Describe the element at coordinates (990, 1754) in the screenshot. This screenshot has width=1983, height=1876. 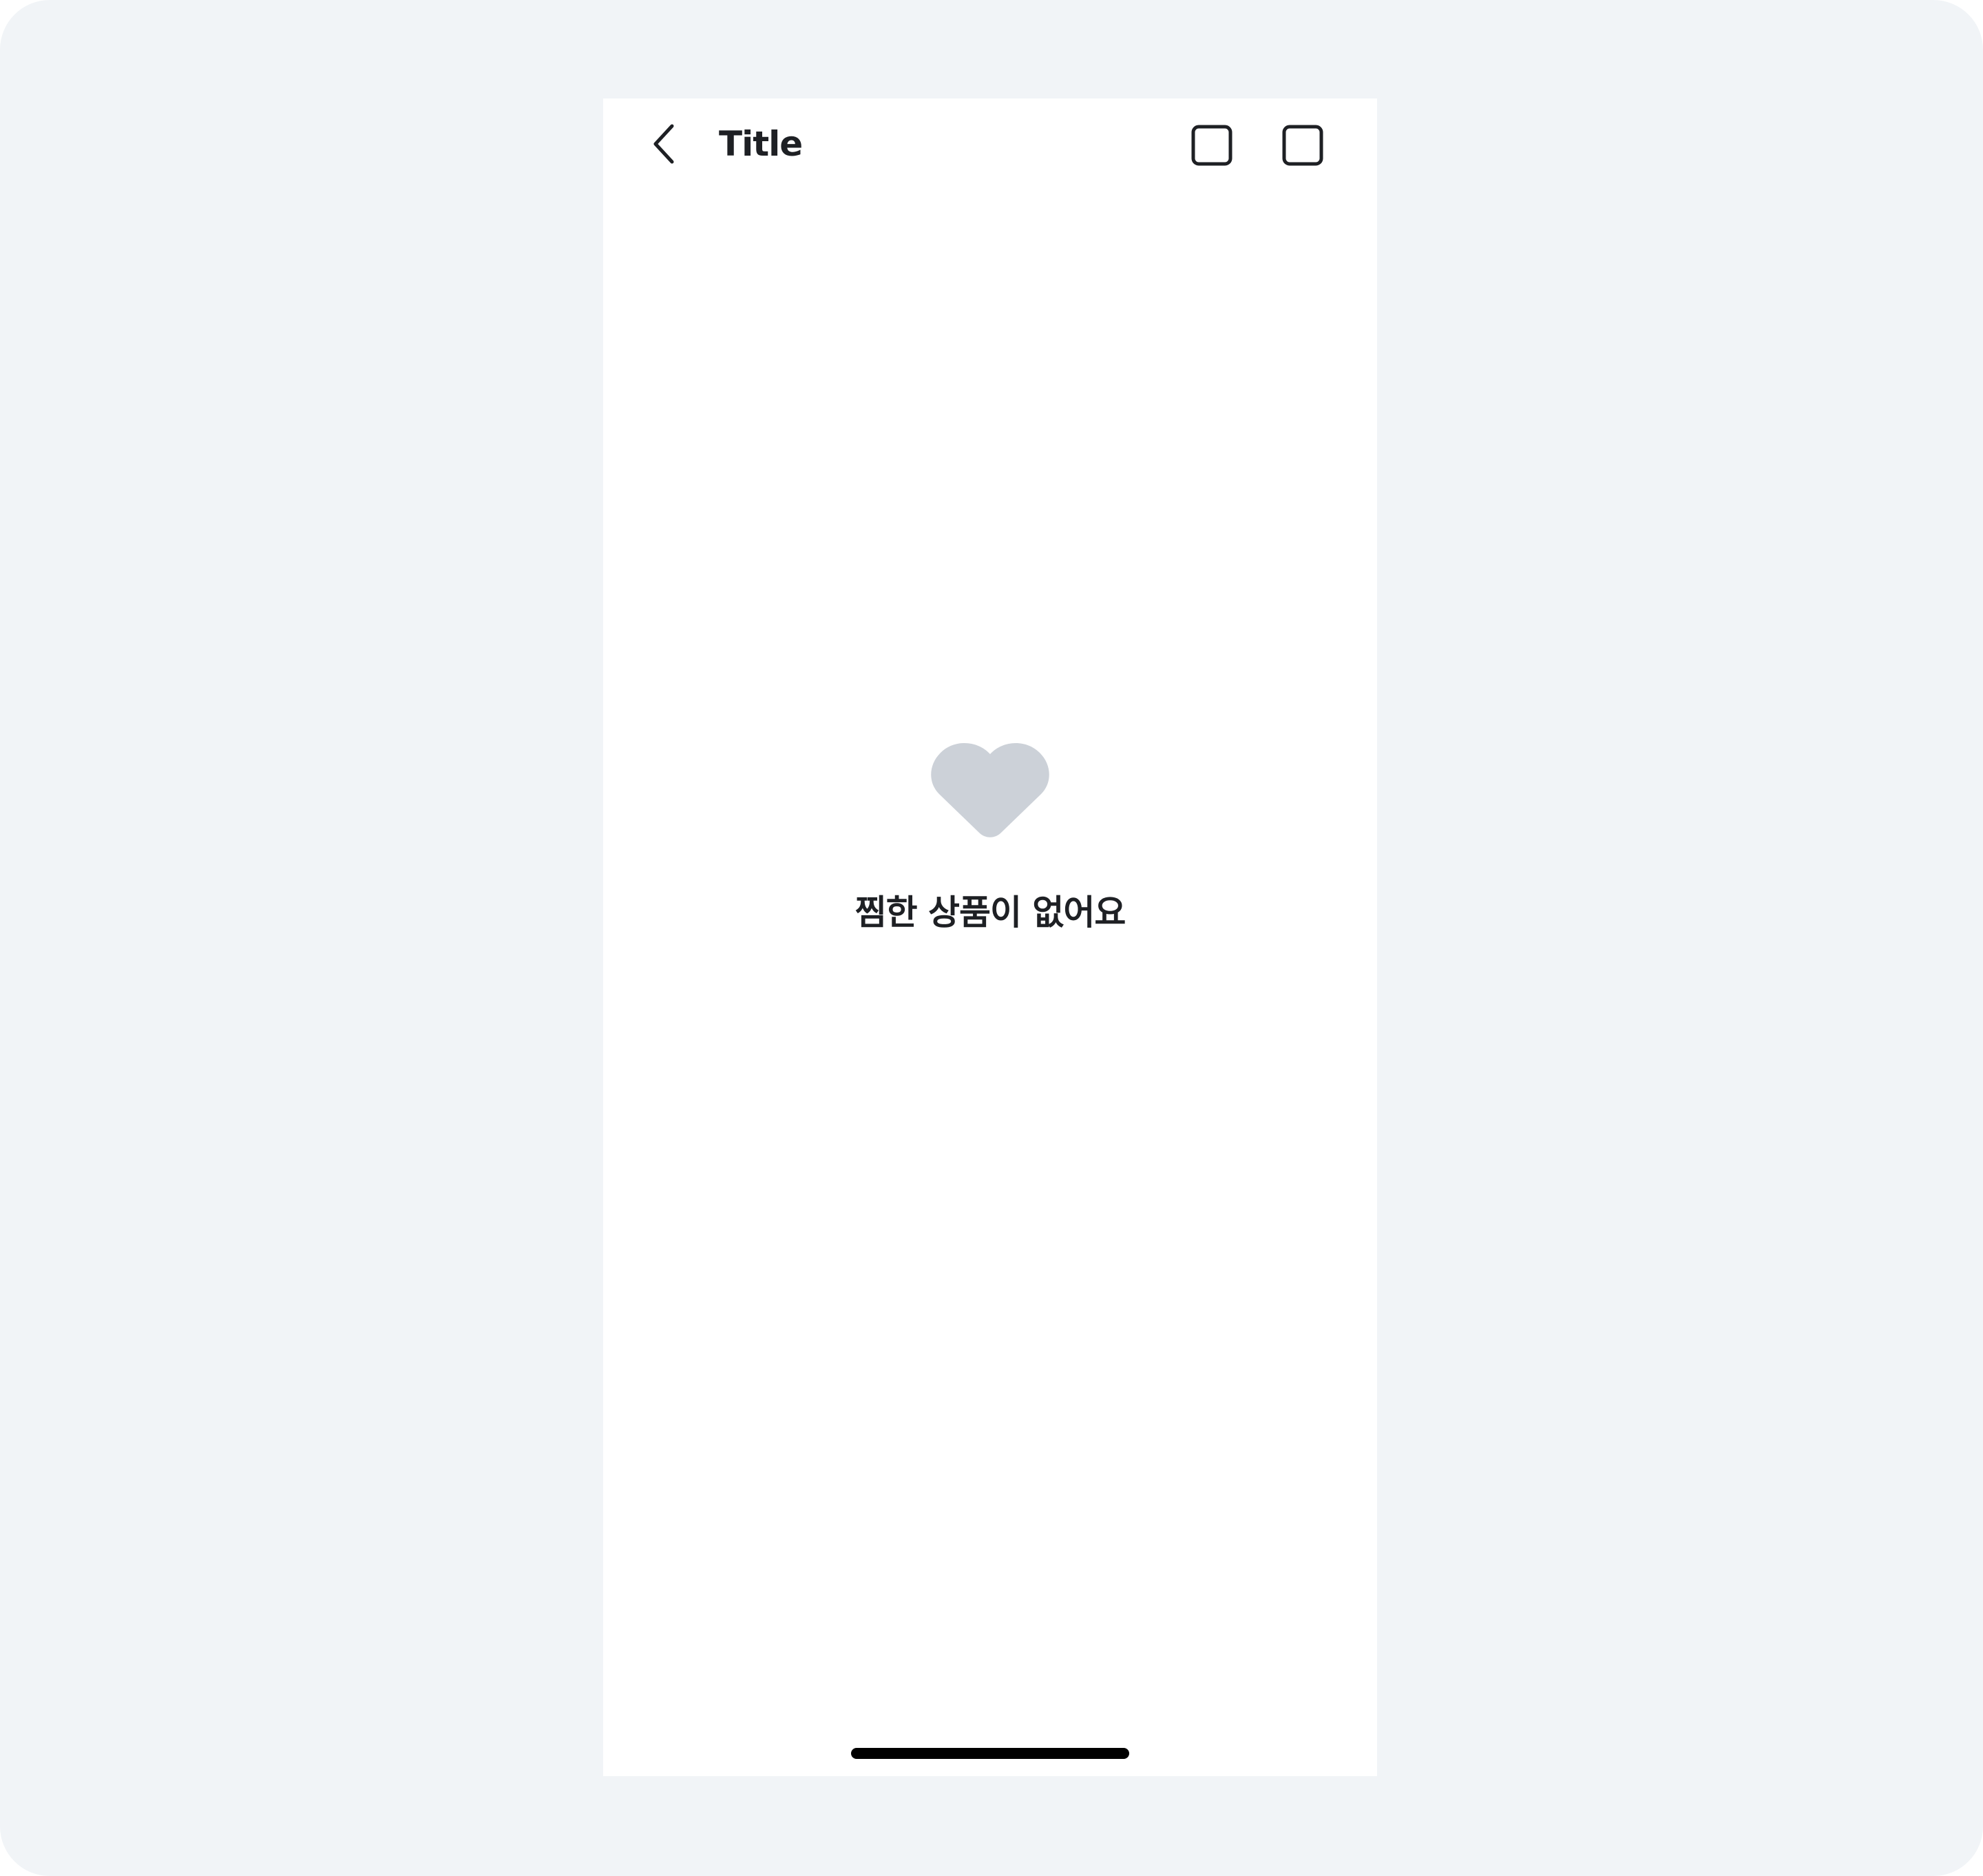
I see `home-indicator` at that location.